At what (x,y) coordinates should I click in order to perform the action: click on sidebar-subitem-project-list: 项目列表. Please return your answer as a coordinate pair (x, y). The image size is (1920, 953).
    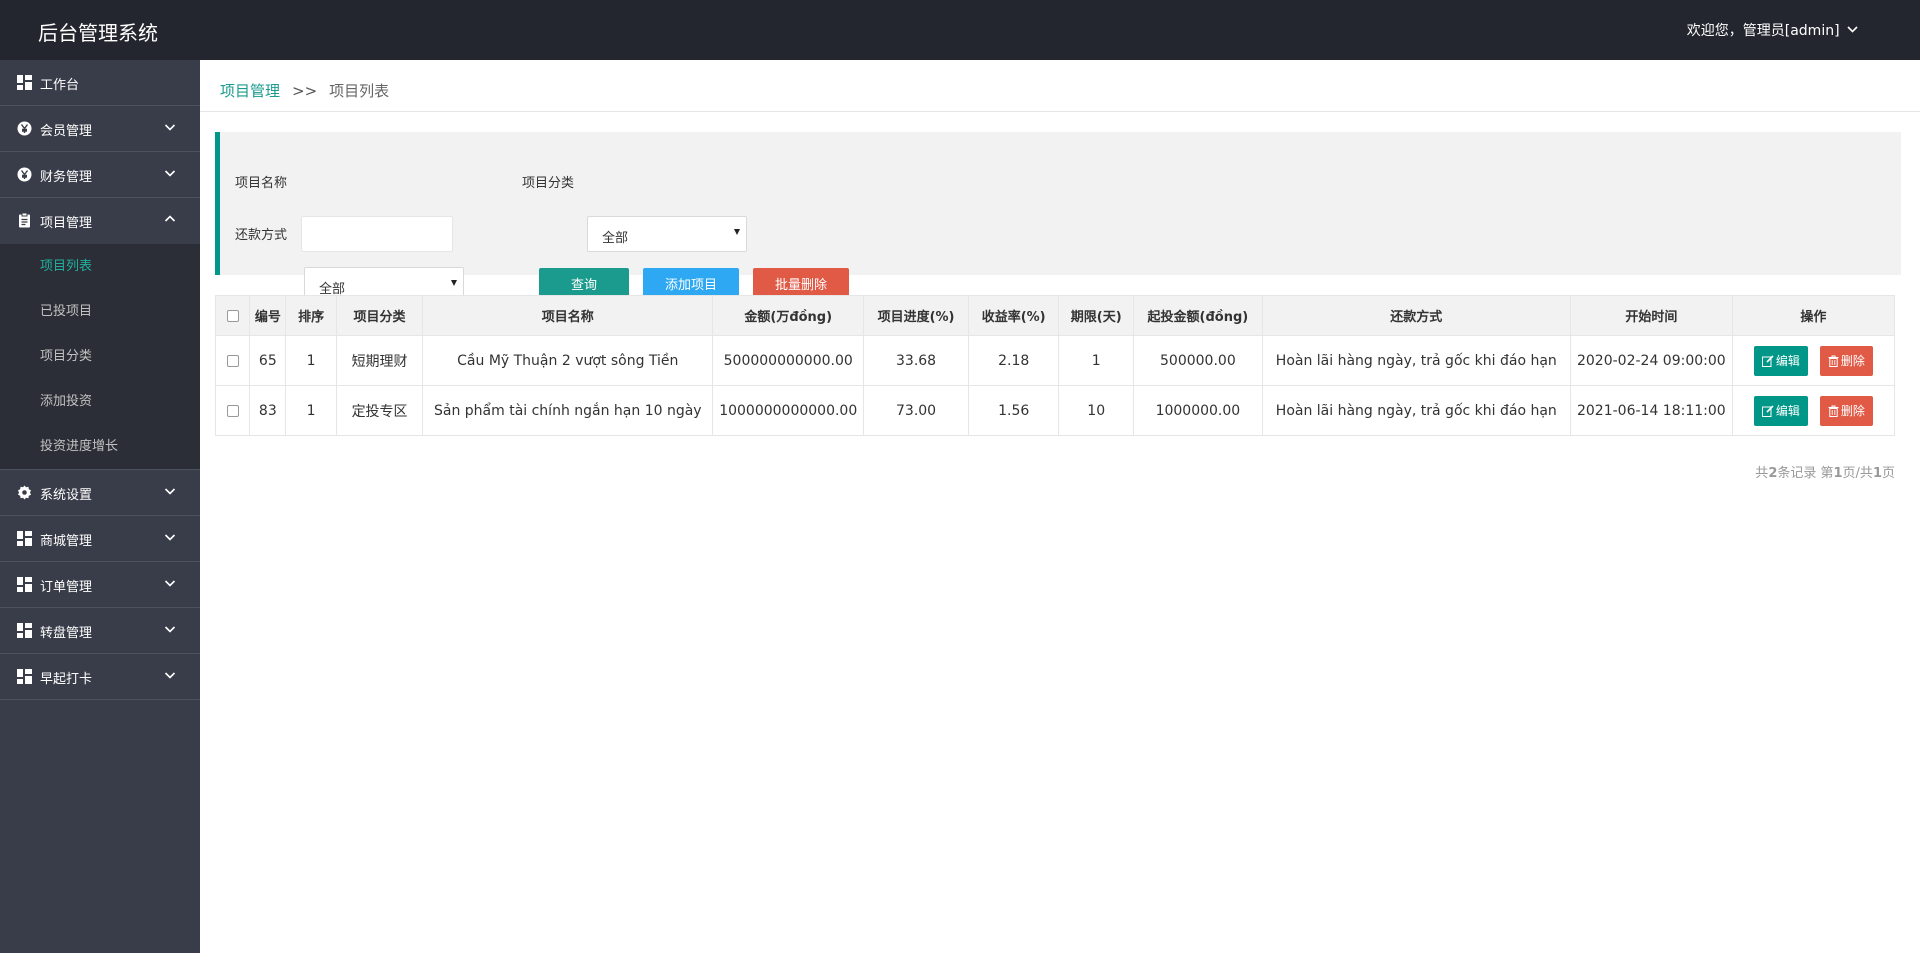
    Looking at the image, I should click on (100, 266).